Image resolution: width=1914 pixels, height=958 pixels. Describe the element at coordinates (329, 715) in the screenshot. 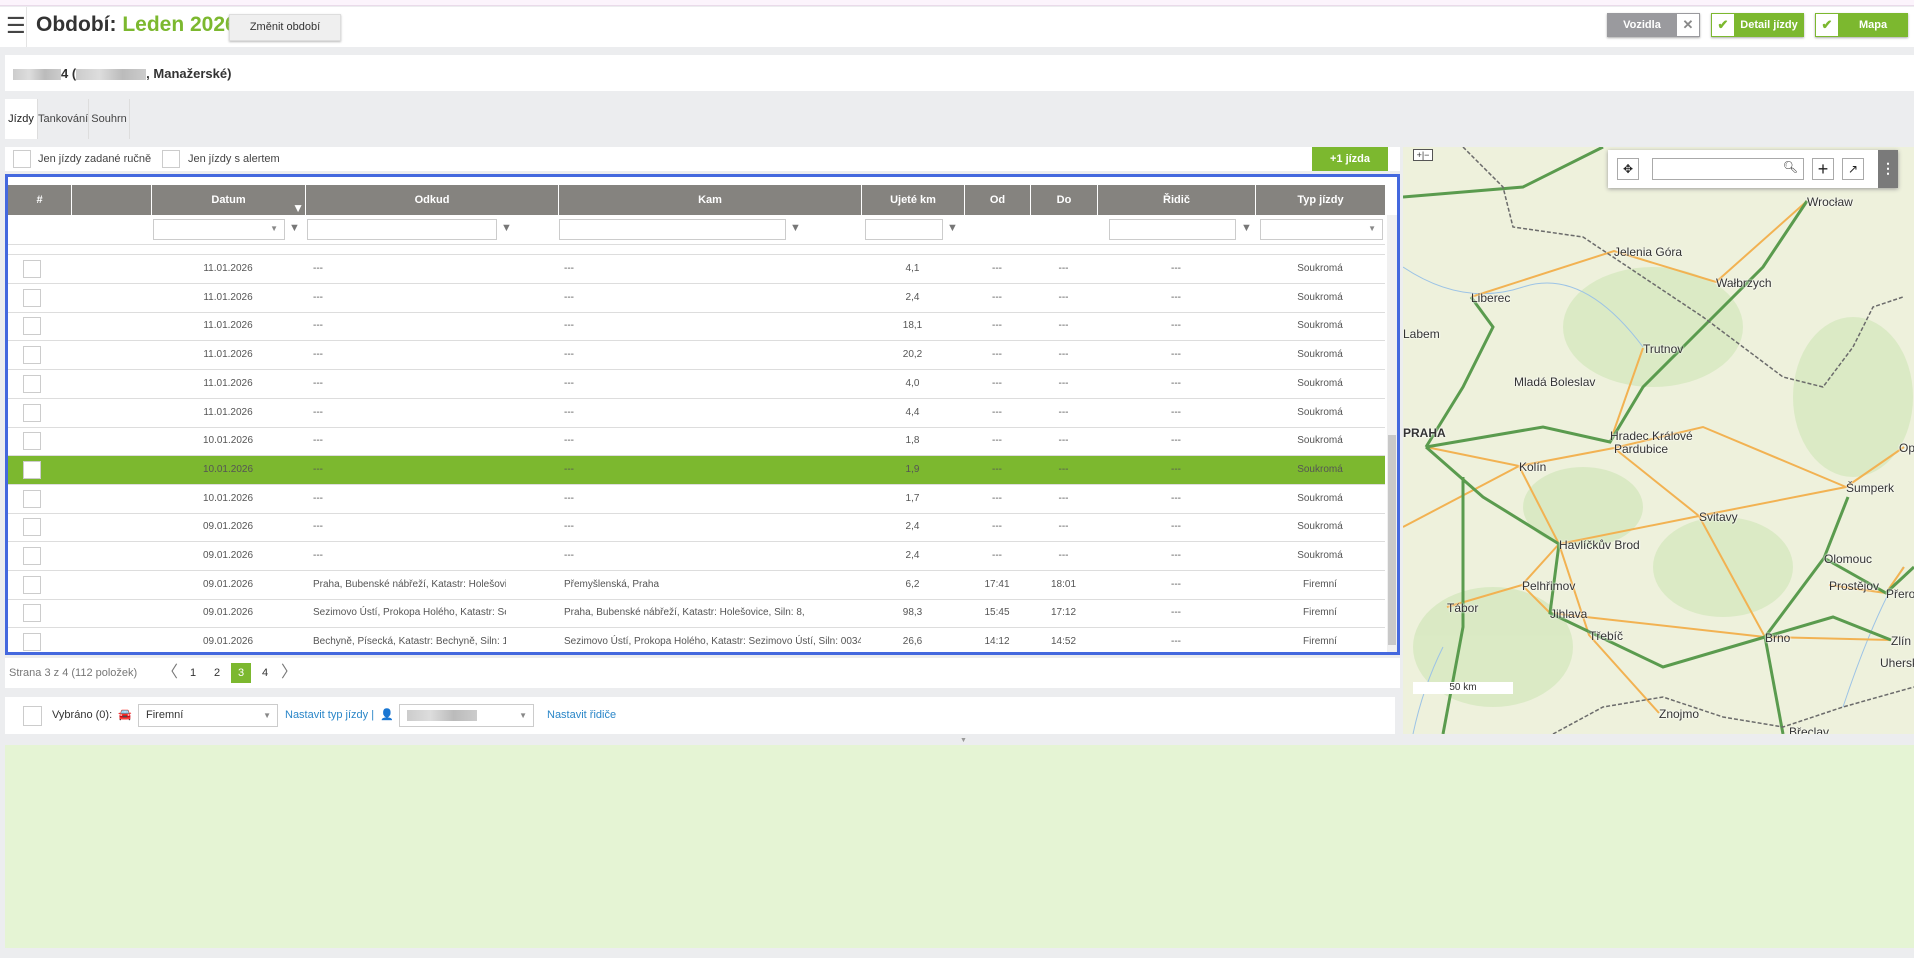

I see `set-trip-type-link: Nastavit typ jízdy |` at that location.